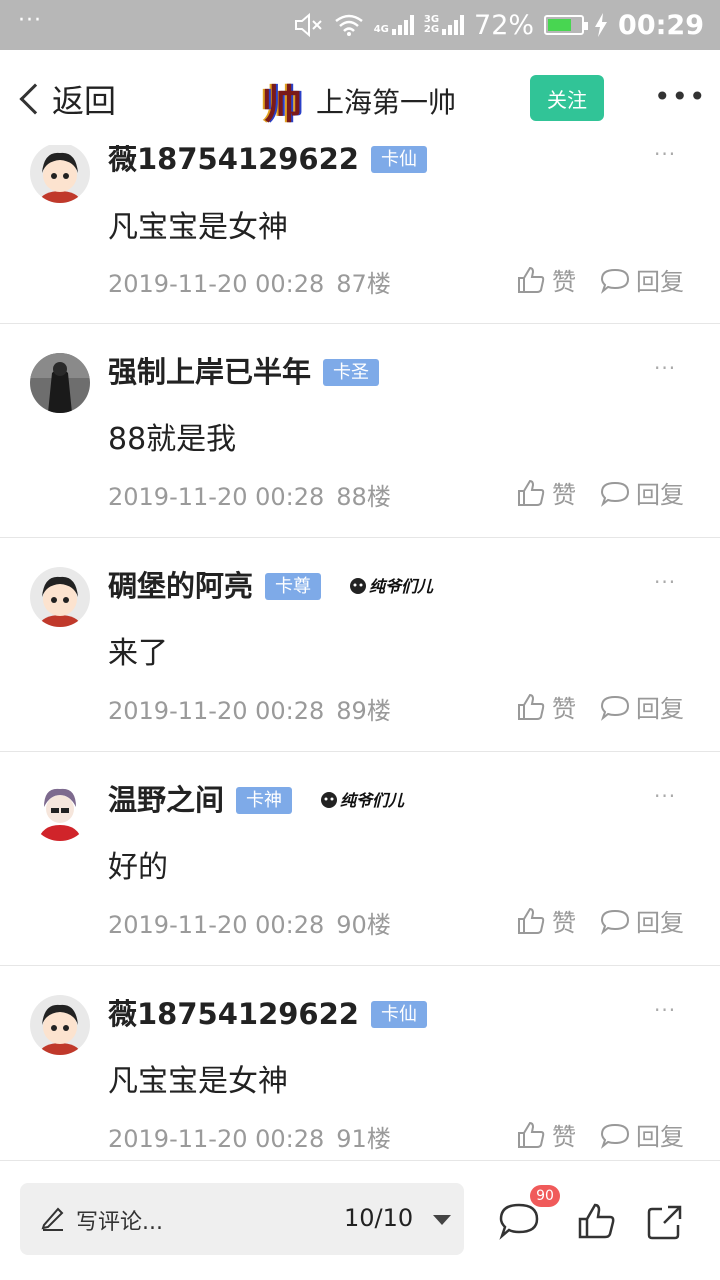 Image resolution: width=720 pixels, height=1280 pixels. What do you see at coordinates (293, 586) in the screenshot?
I see `level-badge: 卡尊` at bounding box center [293, 586].